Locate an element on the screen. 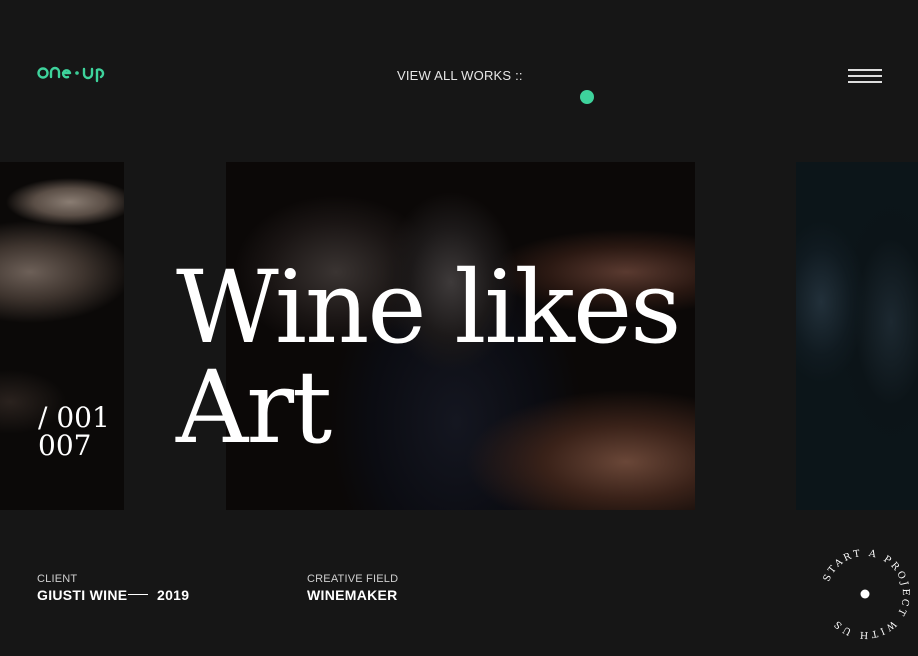 The width and height of the screenshot is (918, 656). cursor-dot is located at coordinates (587, 97).